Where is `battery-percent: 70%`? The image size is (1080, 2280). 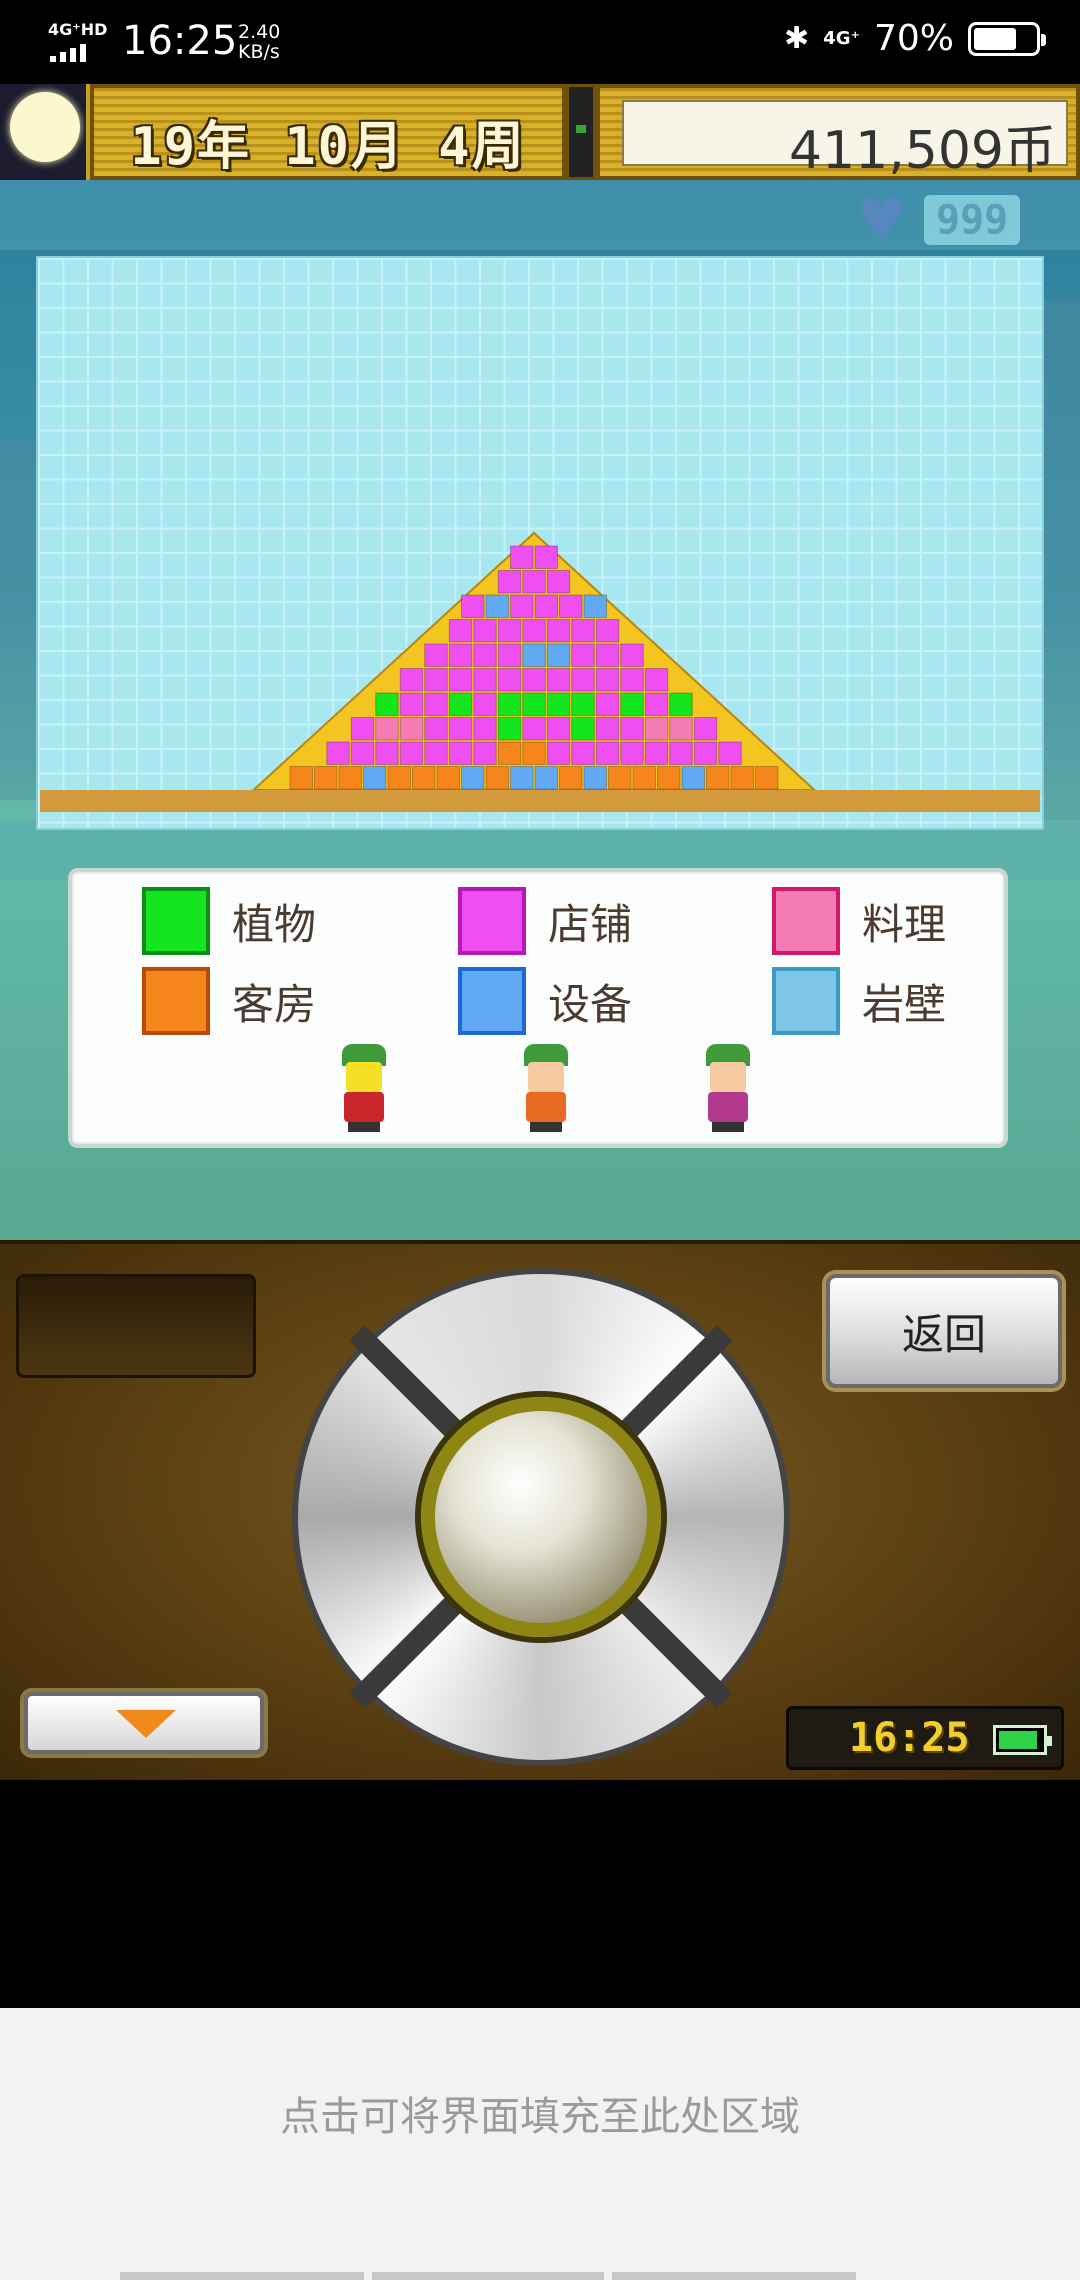 battery-percent: 70% is located at coordinates (913, 38).